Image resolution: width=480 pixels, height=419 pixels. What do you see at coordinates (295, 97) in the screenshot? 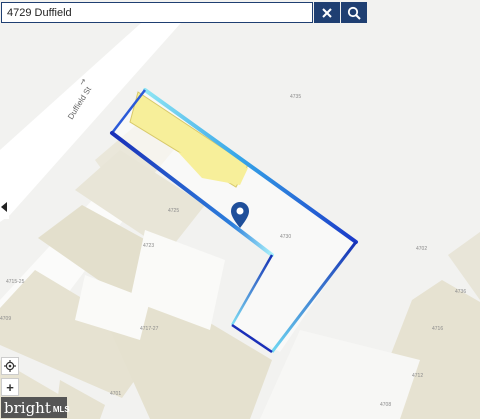
I see `parcel-number: 4735` at bounding box center [295, 97].